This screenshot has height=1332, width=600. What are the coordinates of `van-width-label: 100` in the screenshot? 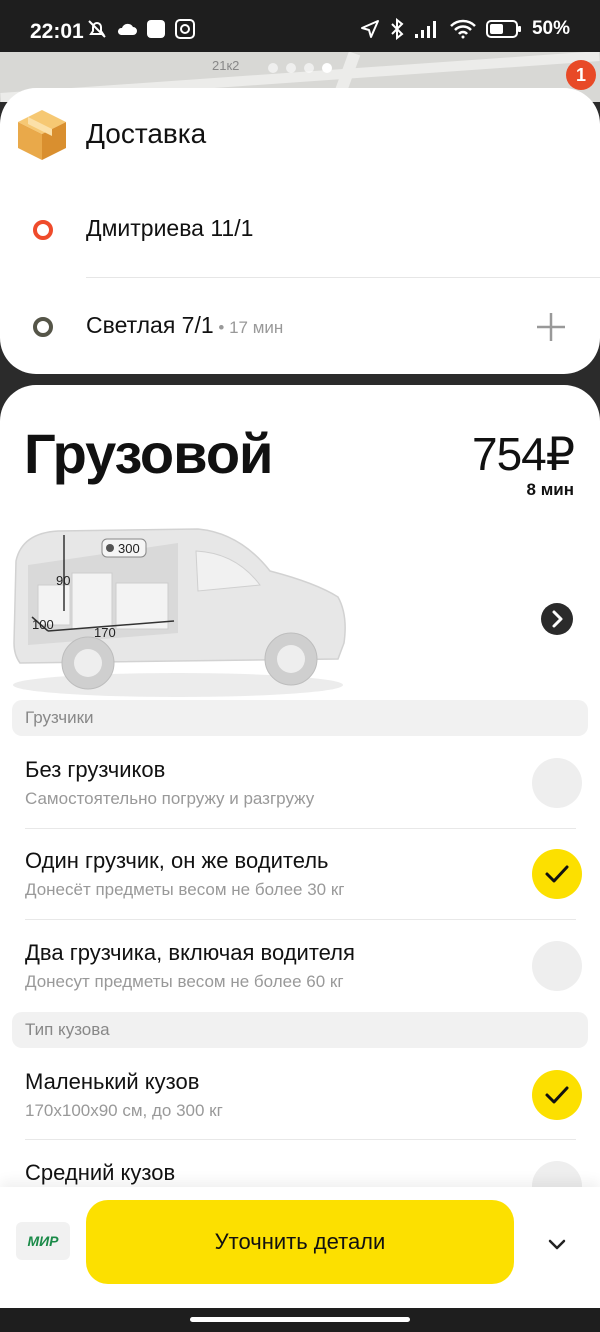 It's located at (43, 624).